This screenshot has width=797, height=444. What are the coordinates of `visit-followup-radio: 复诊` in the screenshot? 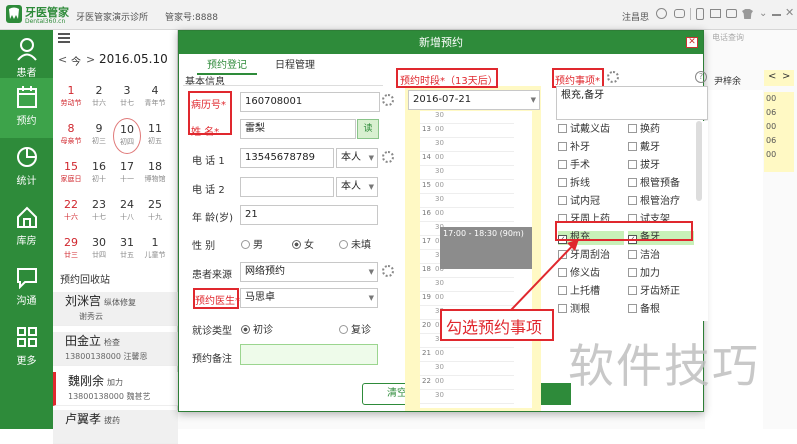 It's located at (355, 328).